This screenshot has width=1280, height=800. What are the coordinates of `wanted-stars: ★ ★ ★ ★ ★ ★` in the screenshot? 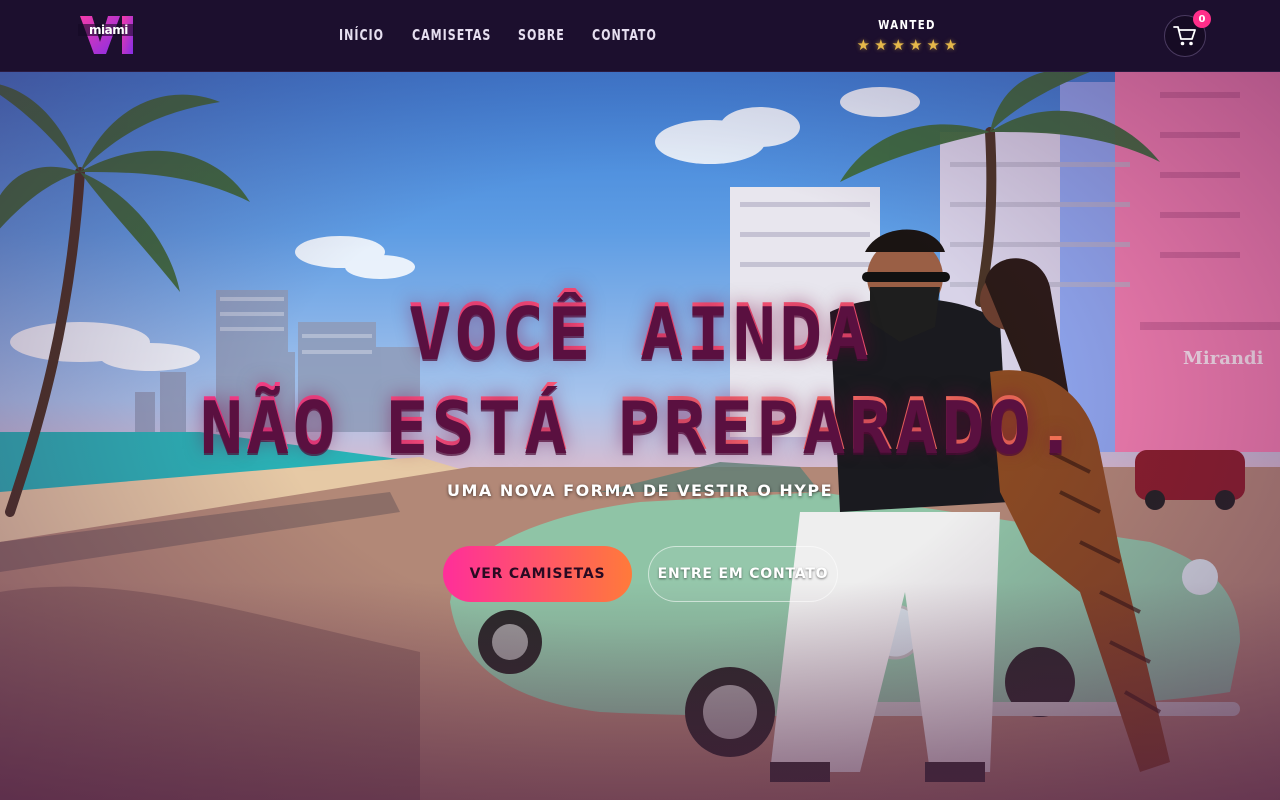 It's located at (907, 45).